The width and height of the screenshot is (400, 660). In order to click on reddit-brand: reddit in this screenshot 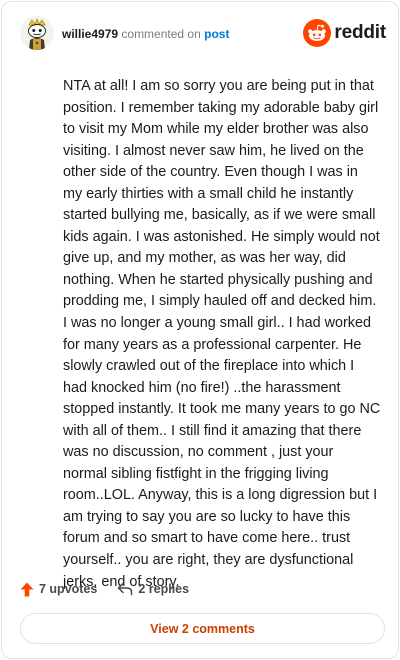, I will do `click(344, 33)`.